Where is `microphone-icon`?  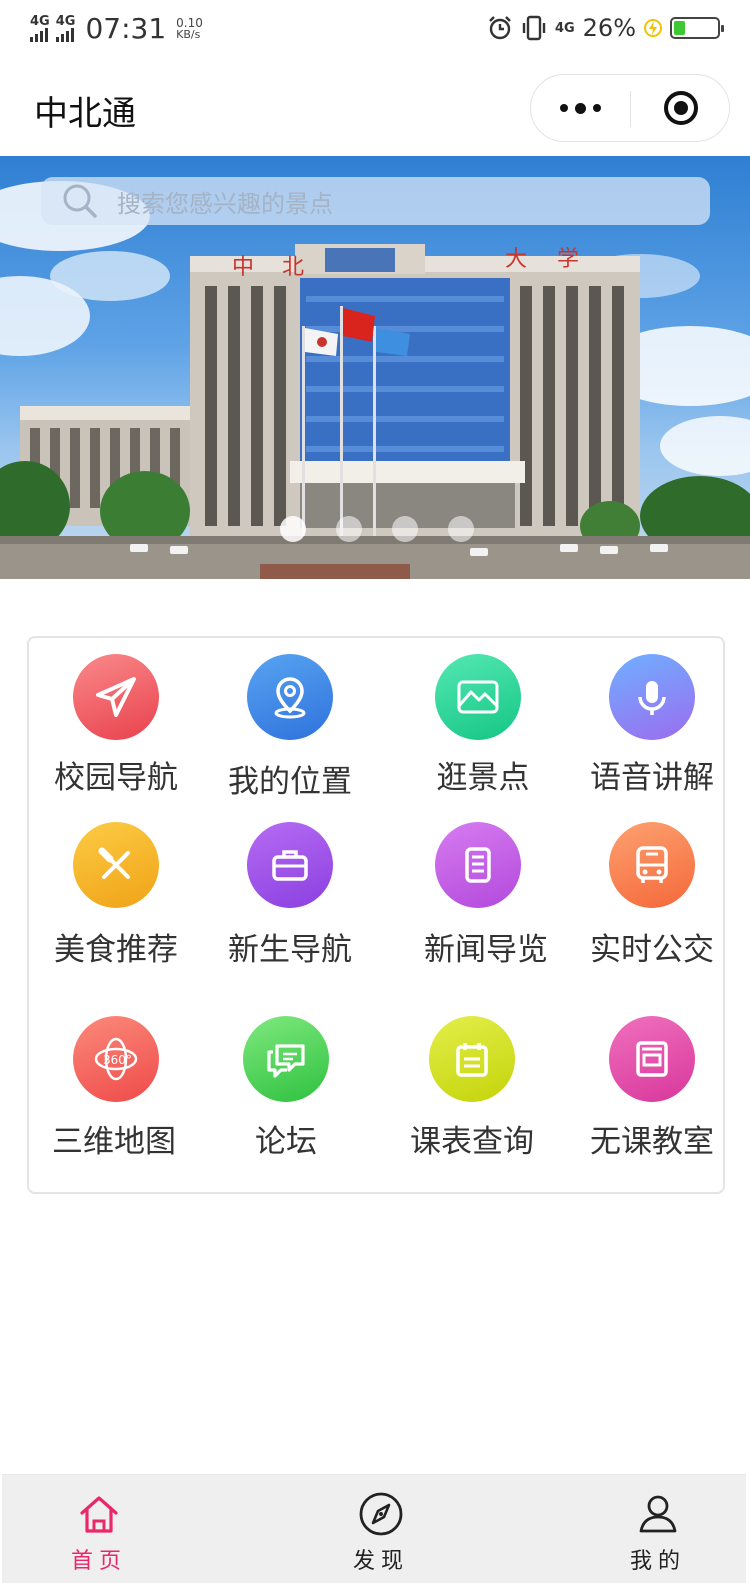
microphone-icon is located at coordinates (652, 698).